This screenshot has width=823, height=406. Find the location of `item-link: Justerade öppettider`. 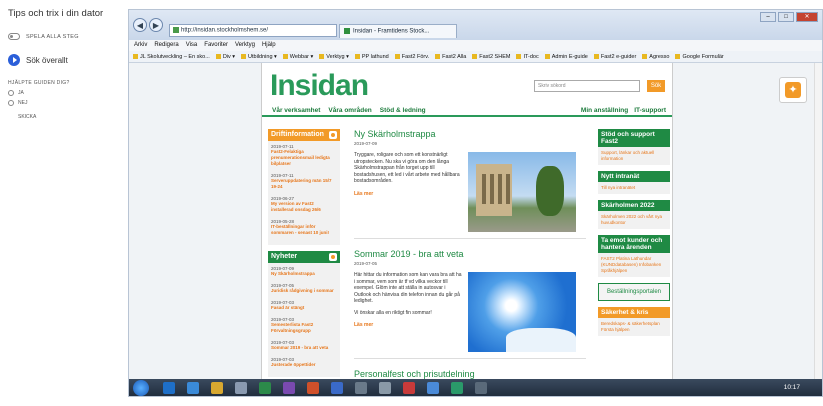

item-link: Justerade öppettider is located at coordinates (304, 365).